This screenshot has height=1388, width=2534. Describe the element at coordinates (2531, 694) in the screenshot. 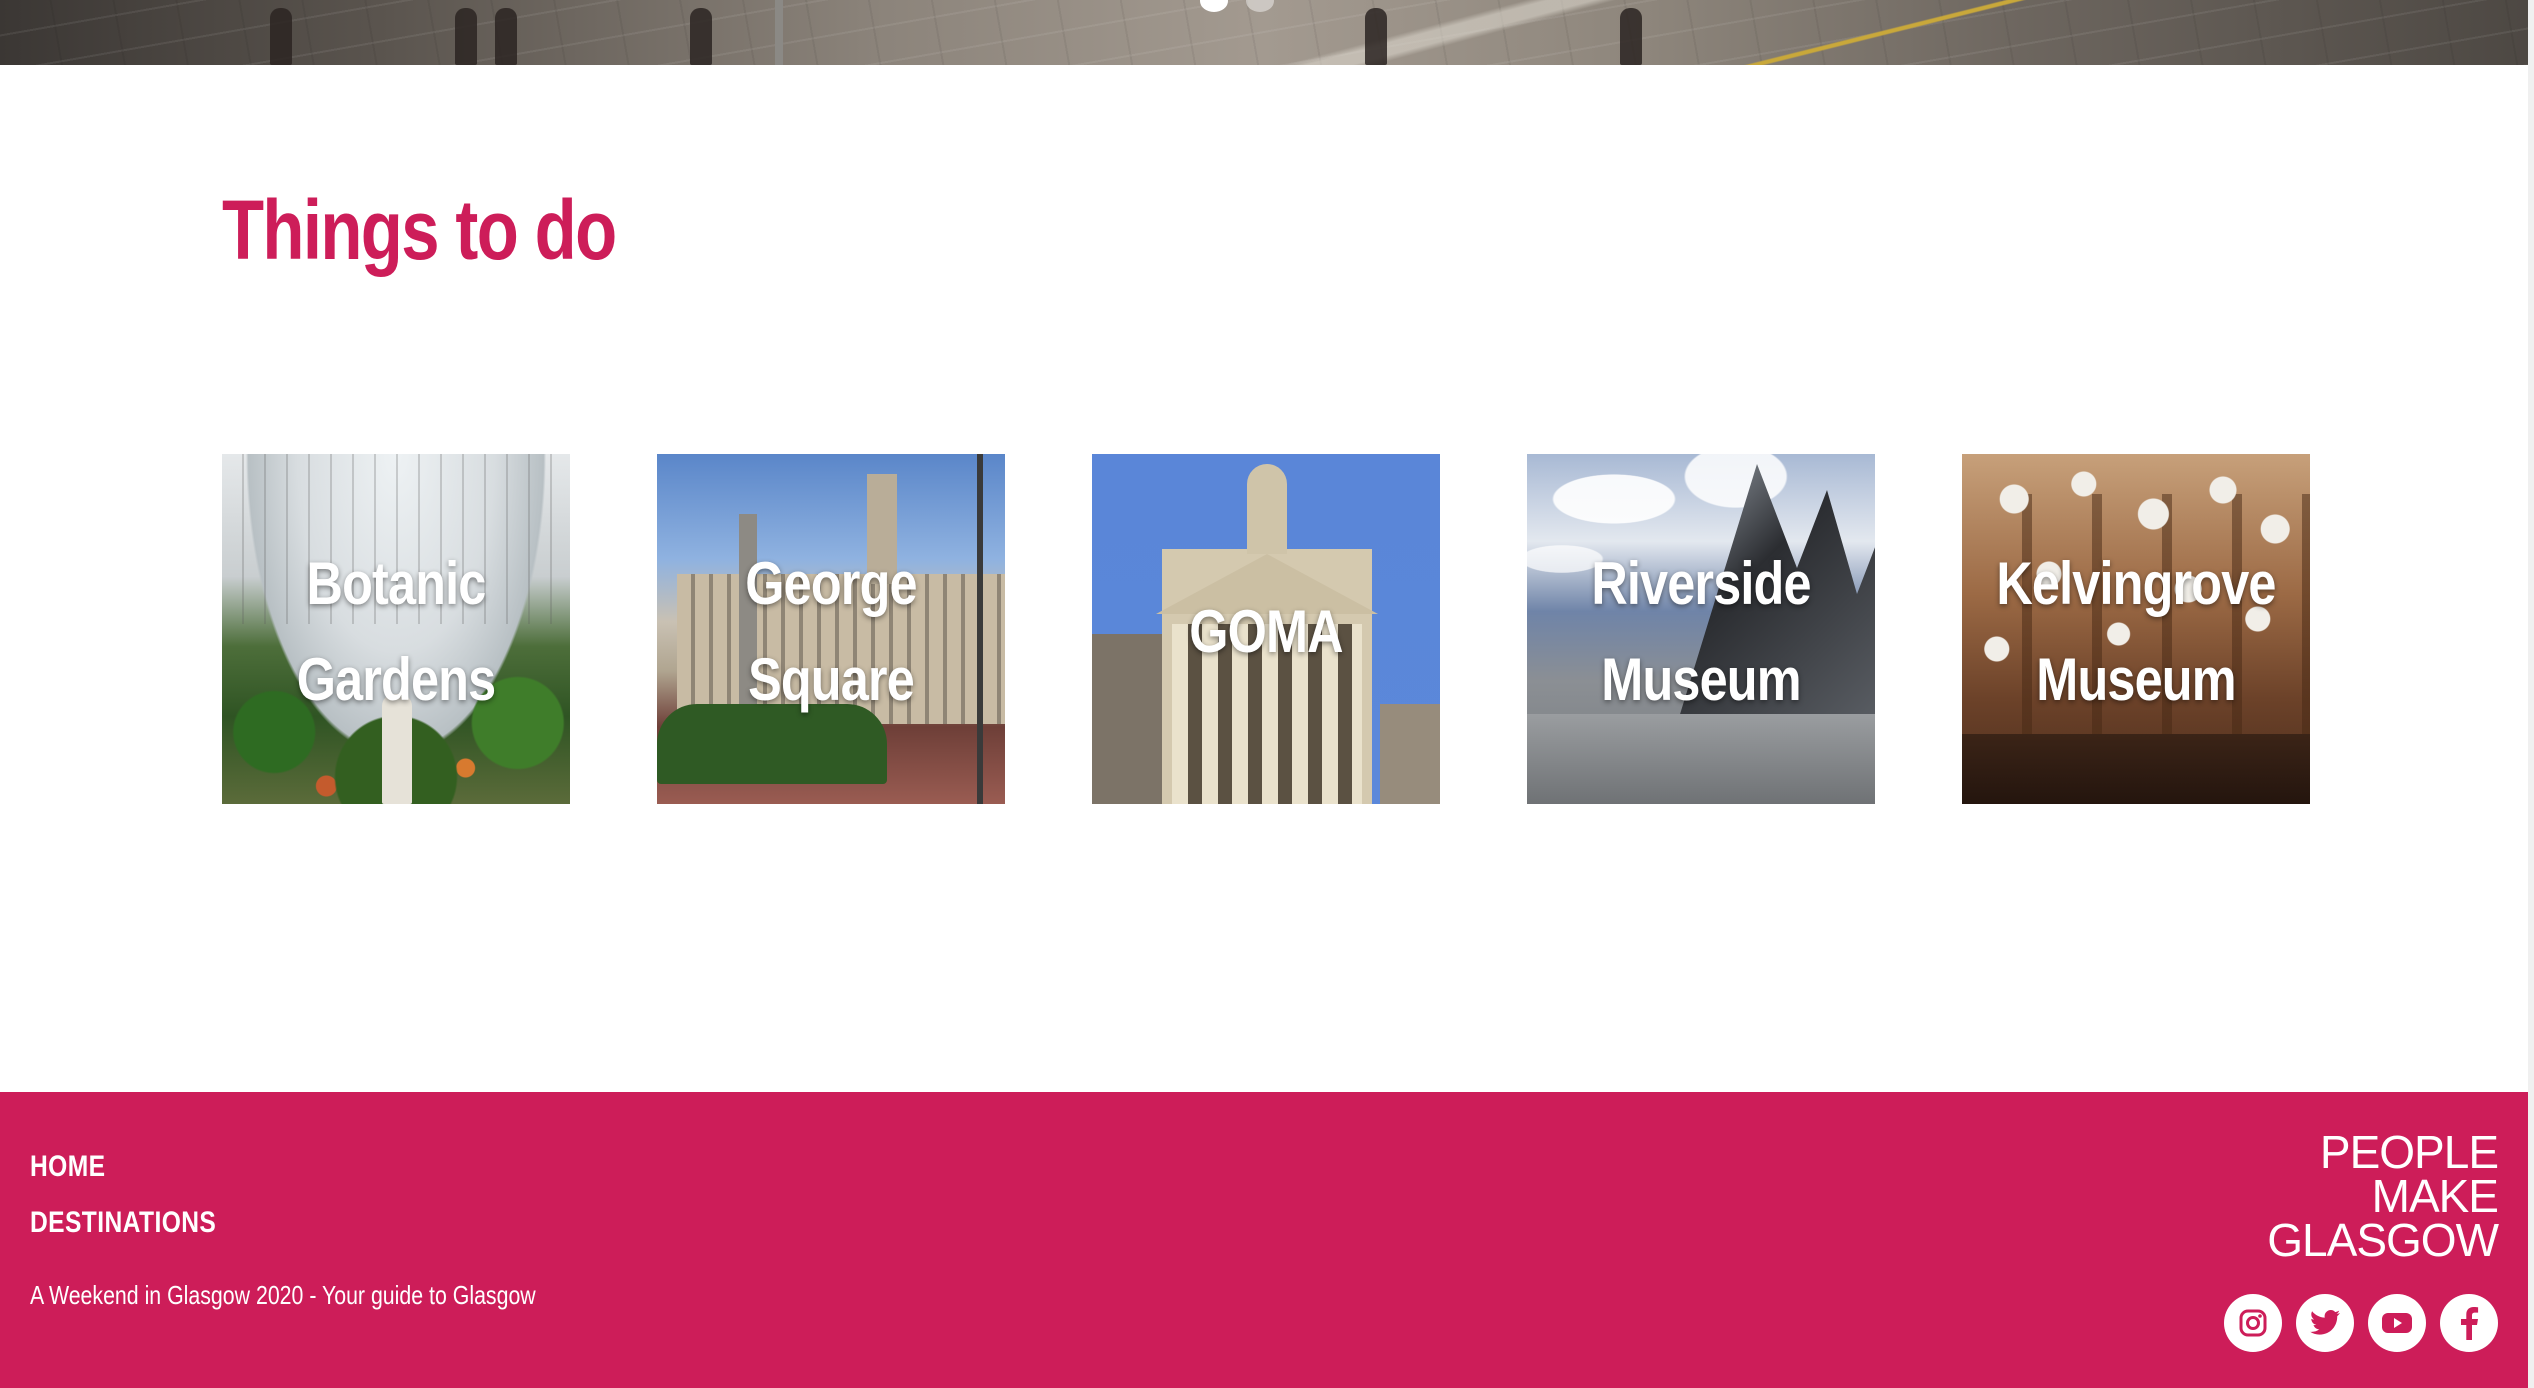

I see `scrollbar` at that location.